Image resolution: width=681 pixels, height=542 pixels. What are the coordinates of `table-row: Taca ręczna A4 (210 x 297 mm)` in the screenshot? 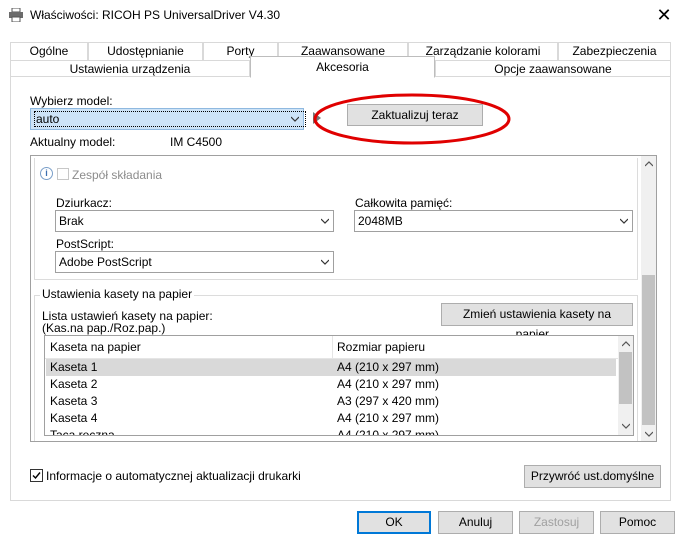 It's located at (331, 431).